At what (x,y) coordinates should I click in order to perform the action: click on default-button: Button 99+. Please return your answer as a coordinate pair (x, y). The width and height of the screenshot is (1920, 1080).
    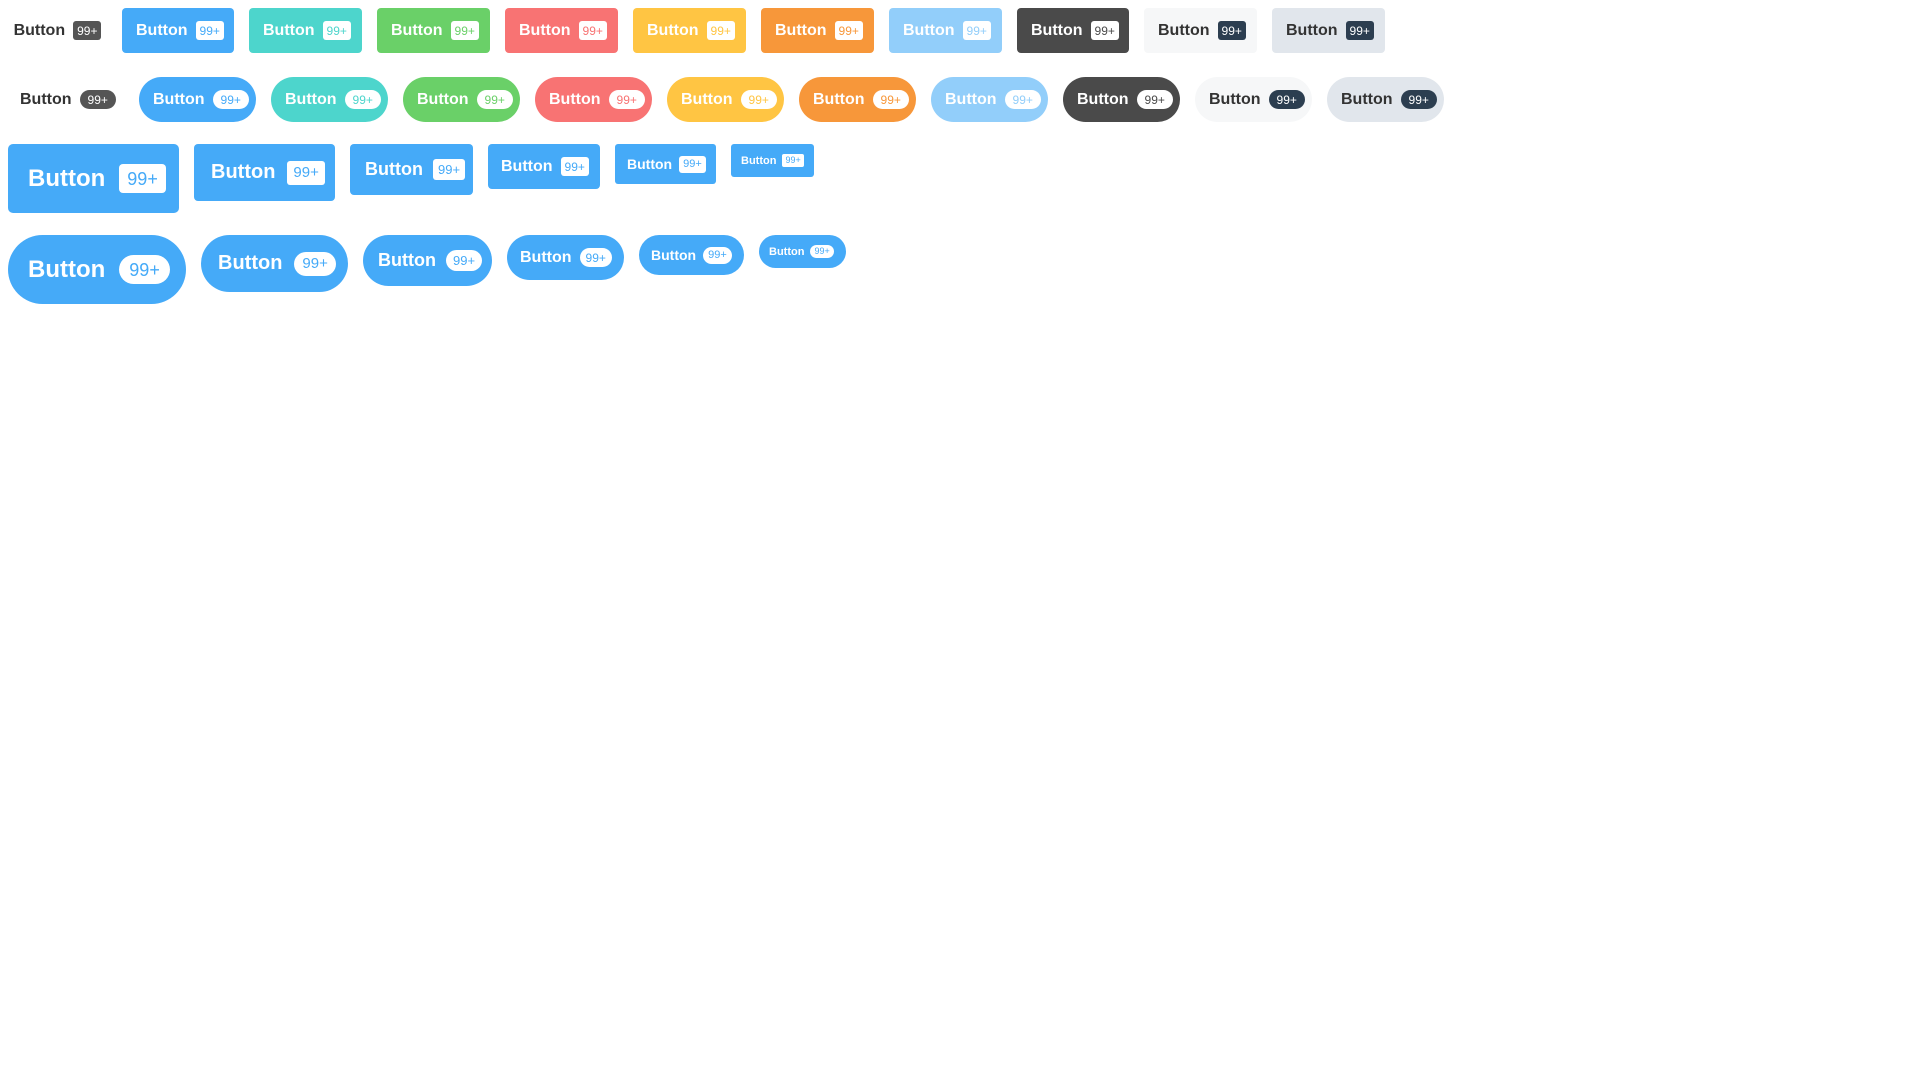
    Looking at the image, I should click on (57, 30).